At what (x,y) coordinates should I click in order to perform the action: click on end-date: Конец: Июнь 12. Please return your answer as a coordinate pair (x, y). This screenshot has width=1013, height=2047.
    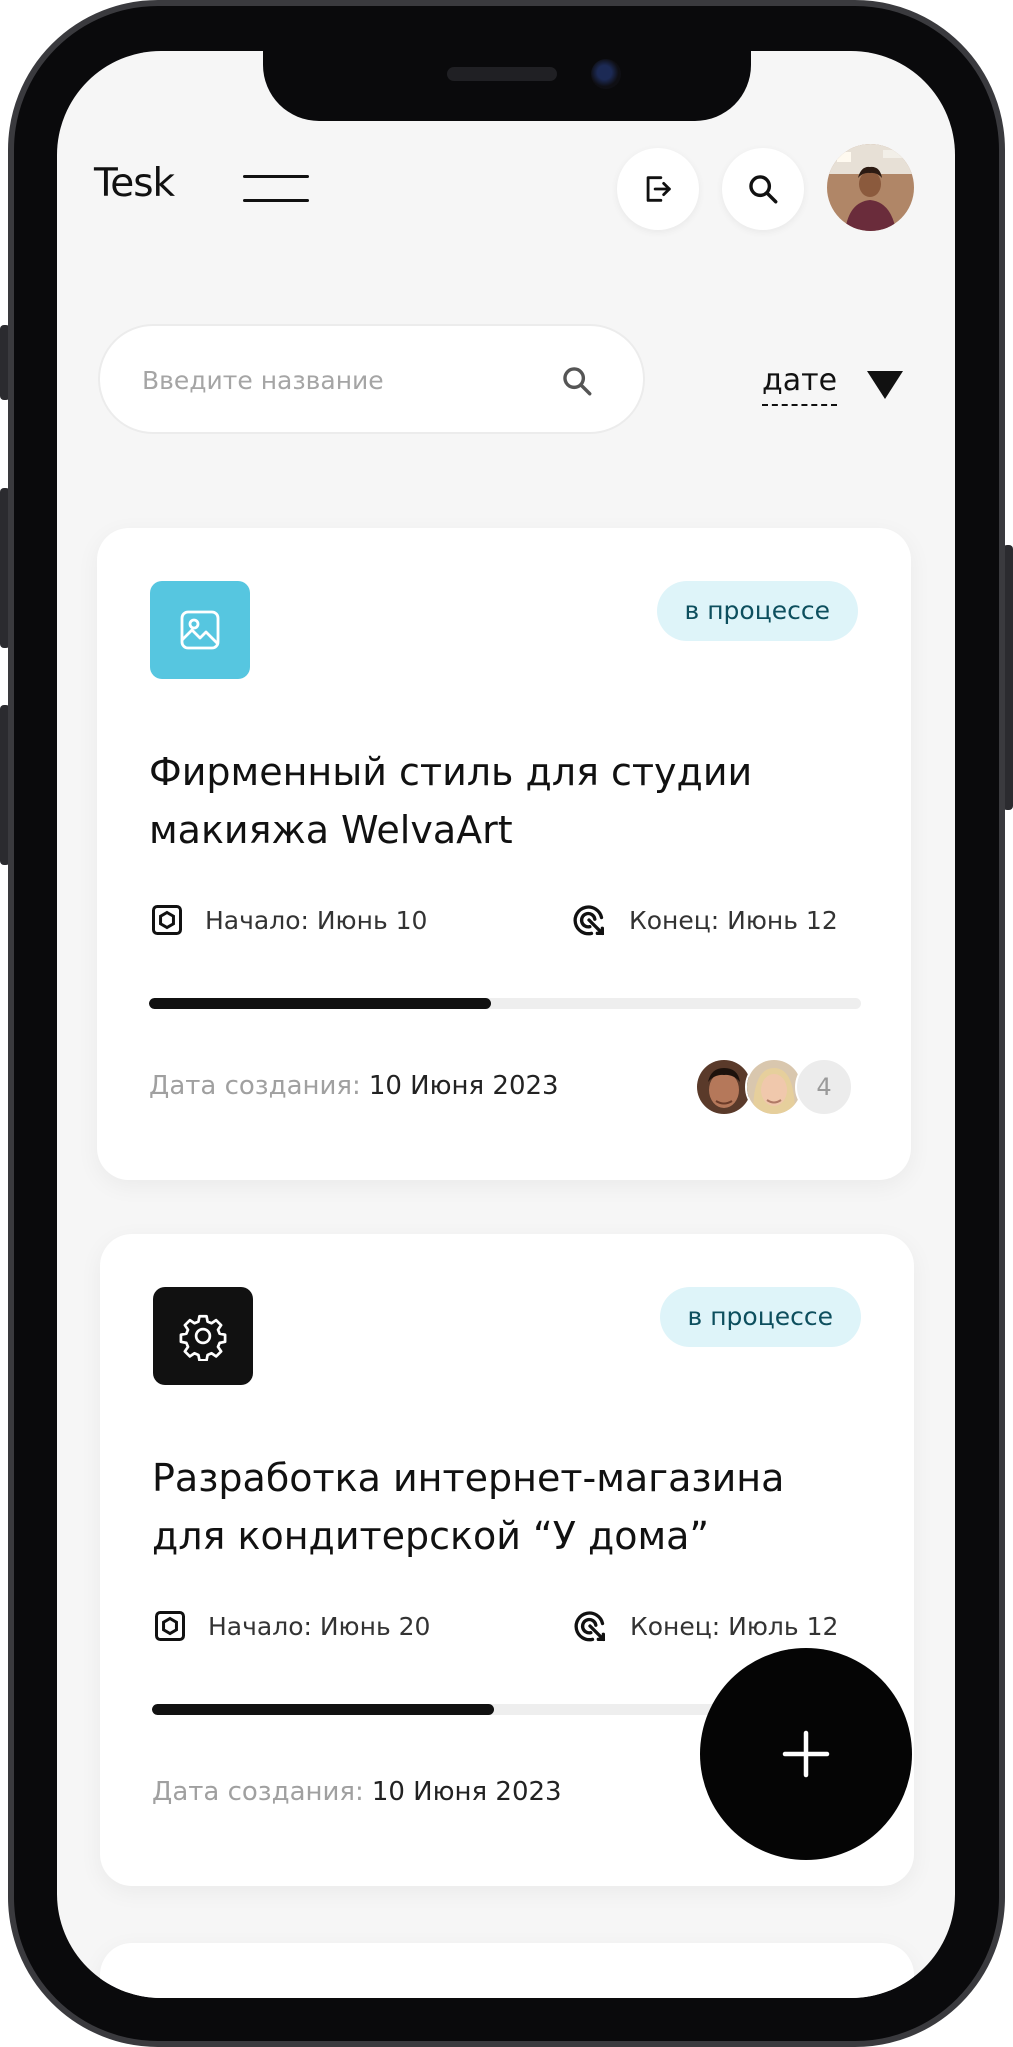
    Looking at the image, I should click on (703, 920).